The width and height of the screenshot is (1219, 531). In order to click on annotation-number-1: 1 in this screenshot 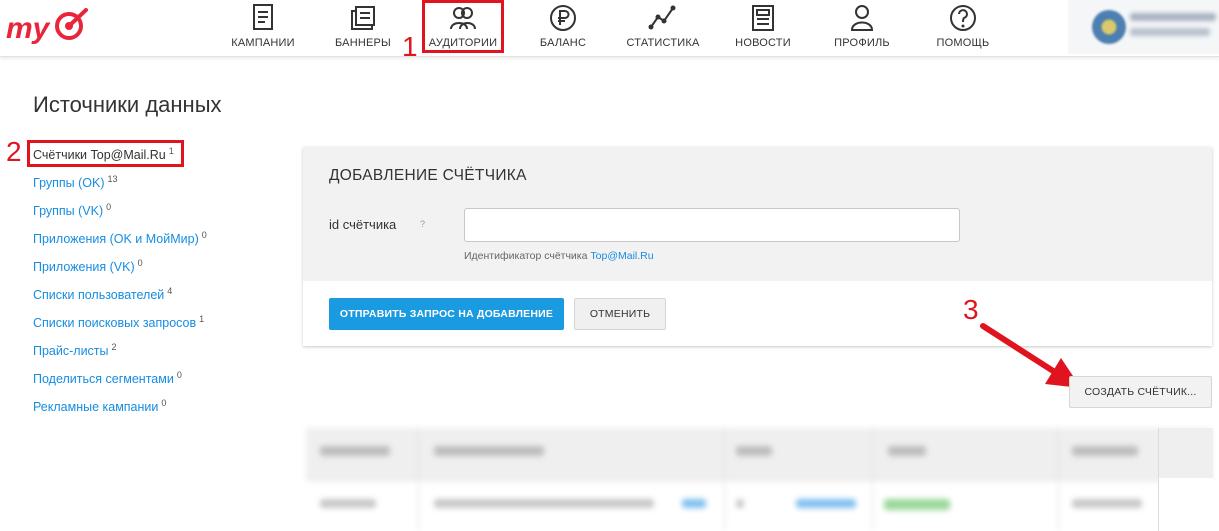, I will do `click(410, 46)`.